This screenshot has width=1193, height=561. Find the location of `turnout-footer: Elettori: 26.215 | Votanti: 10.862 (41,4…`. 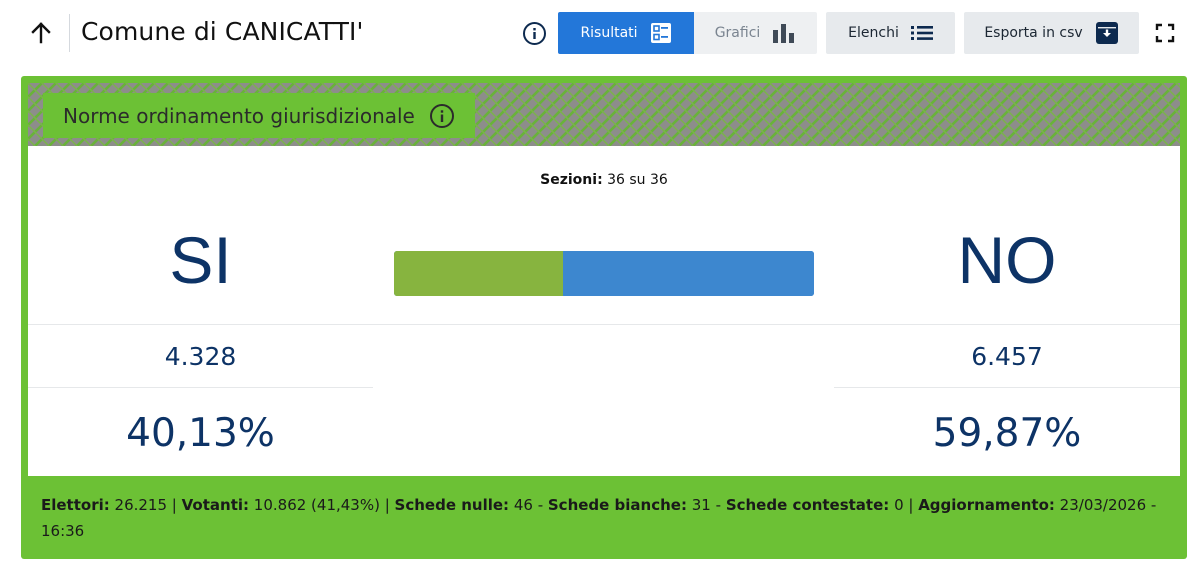

turnout-footer: Elettori: 26.215 | Votanti: 10.862 (41,4… is located at coordinates (599, 518).